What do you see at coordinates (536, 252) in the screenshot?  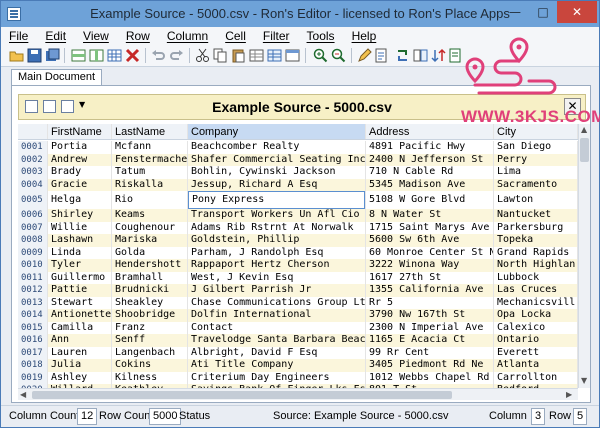 I see `table-cell: Grand Rapids` at bounding box center [536, 252].